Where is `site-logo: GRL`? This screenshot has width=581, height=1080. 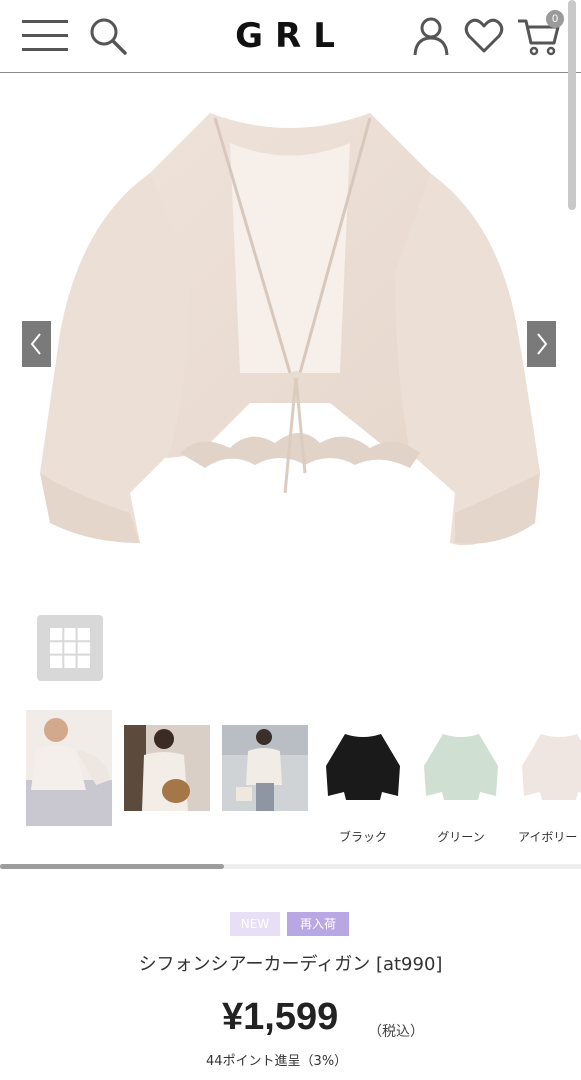 site-logo: GRL is located at coordinates (291, 36).